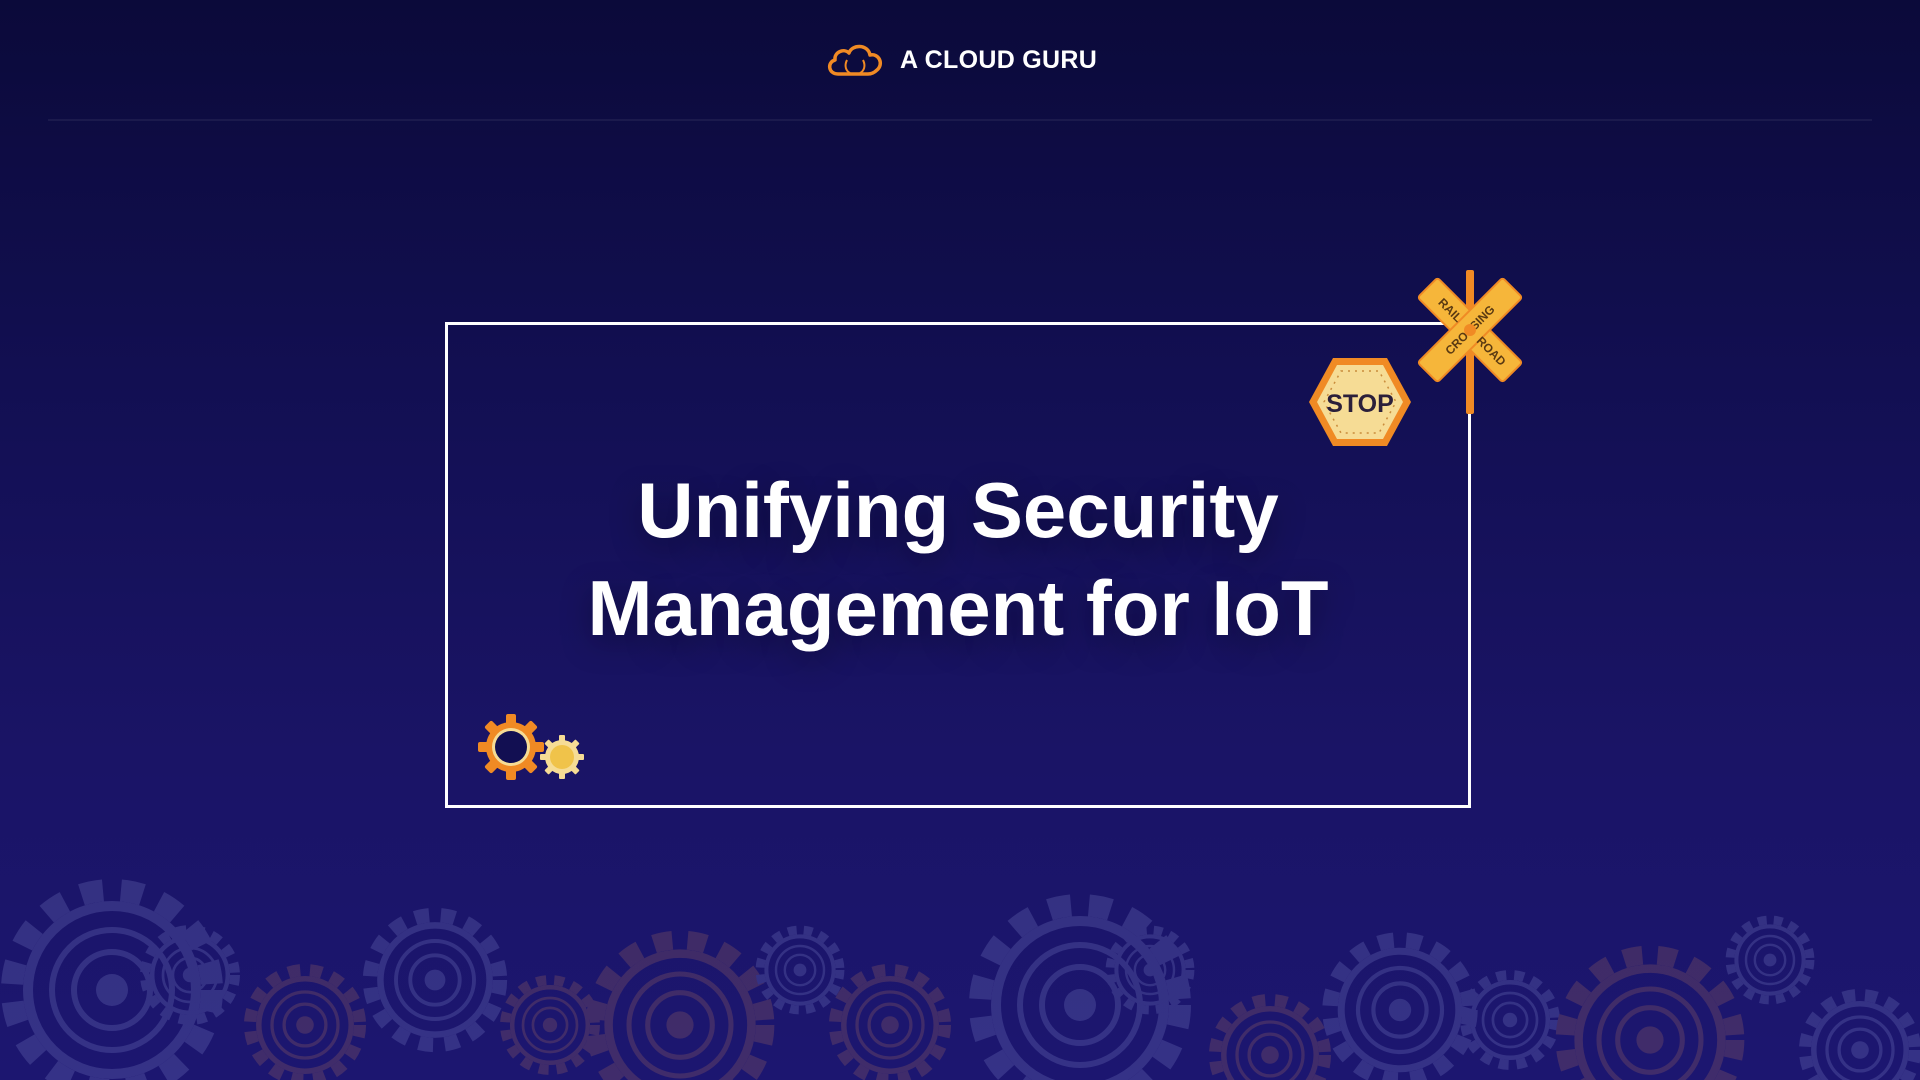  I want to click on slide-title: Unifying Security Management for IoT, so click(958, 559).